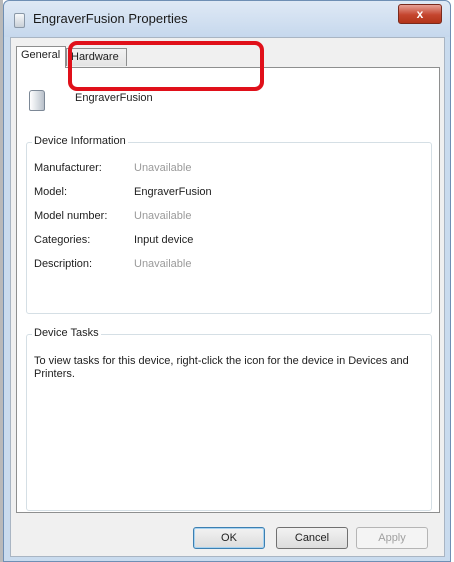  Describe the element at coordinates (114, 98) in the screenshot. I see `device-name: EngraverFusion` at that location.